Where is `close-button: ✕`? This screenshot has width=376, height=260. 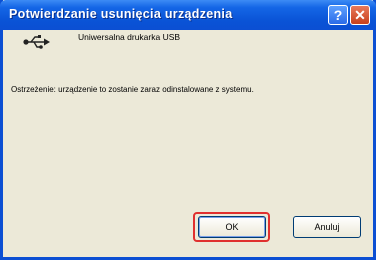 close-button: ✕ is located at coordinates (360, 15).